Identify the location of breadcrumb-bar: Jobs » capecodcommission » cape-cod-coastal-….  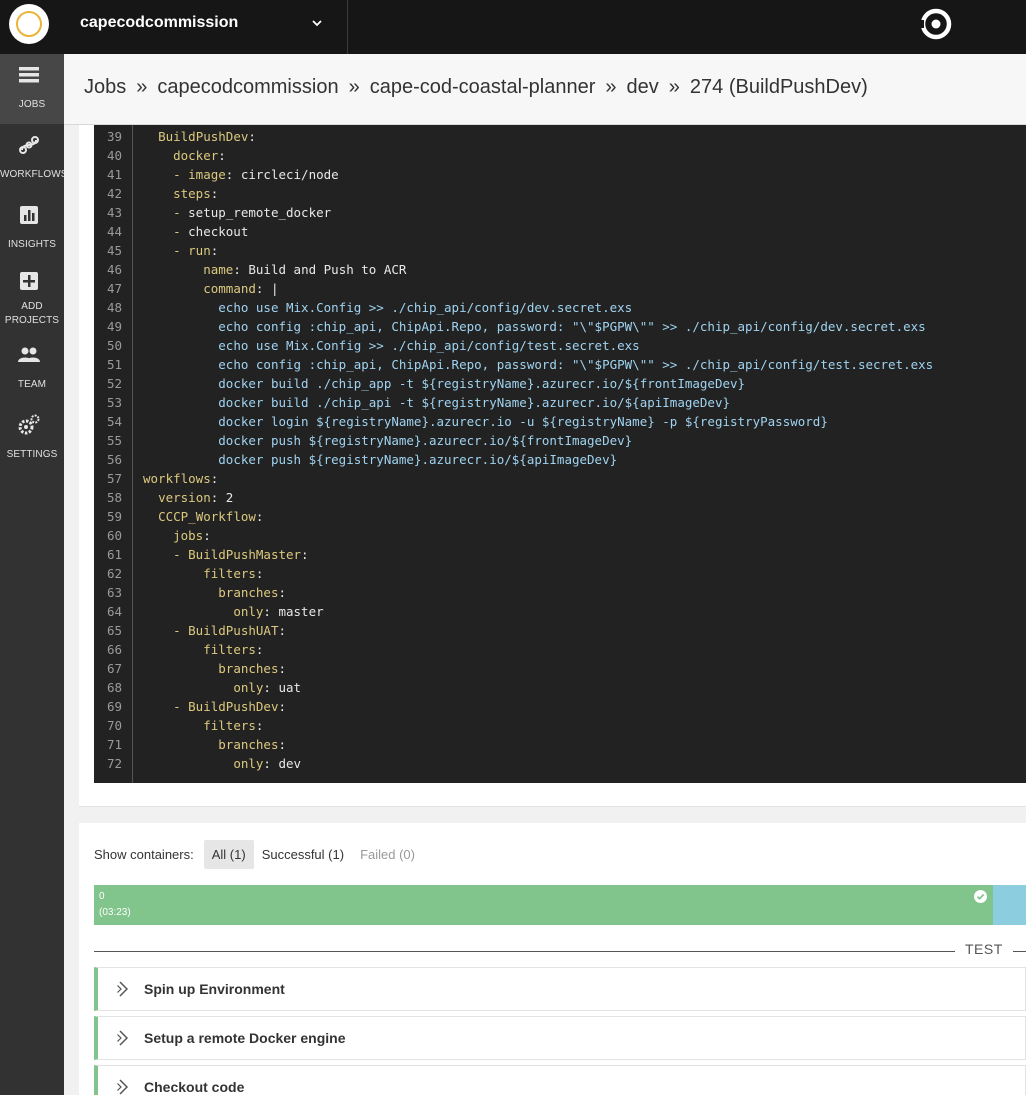
(545, 89).